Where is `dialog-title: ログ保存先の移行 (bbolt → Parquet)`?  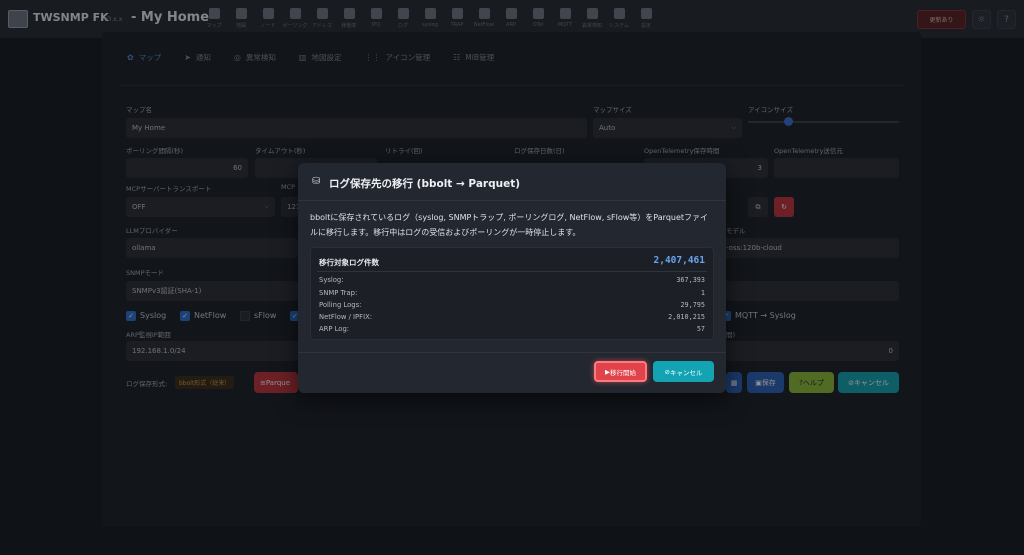 dialog-title: ログ保存先の移行 (bbolt → Parquet) is located at coordinates (425, 184).